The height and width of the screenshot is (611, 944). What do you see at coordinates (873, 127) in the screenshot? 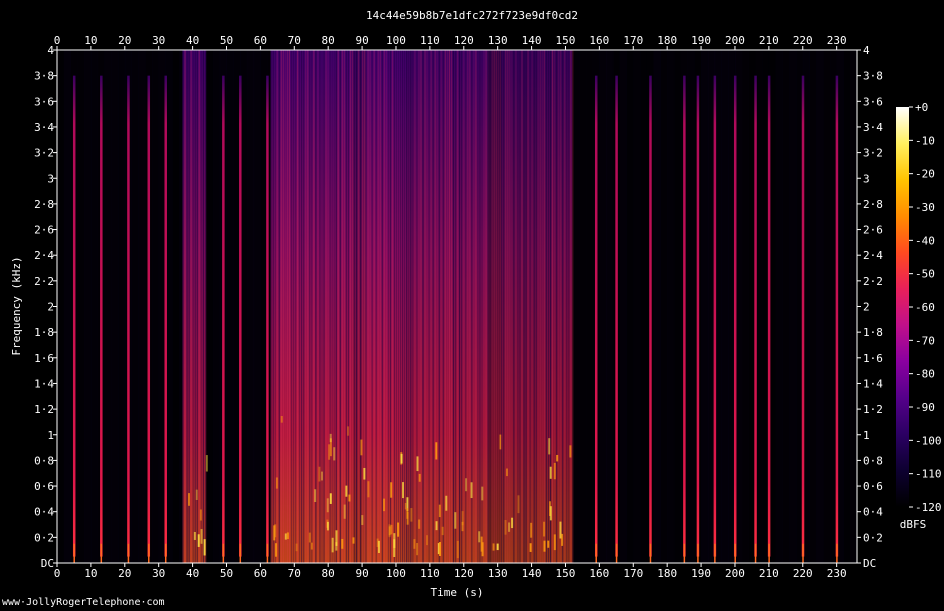
I see `y-tick-label-right: 3·4` at bounding box center [873, 127].